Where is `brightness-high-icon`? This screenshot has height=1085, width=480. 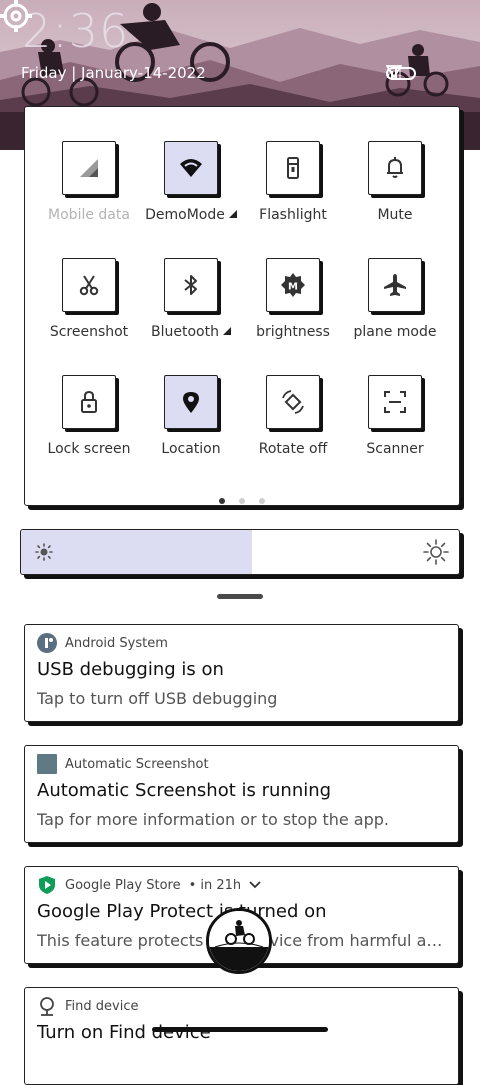
brightness-high-icon is located at coordinates (436, 552).